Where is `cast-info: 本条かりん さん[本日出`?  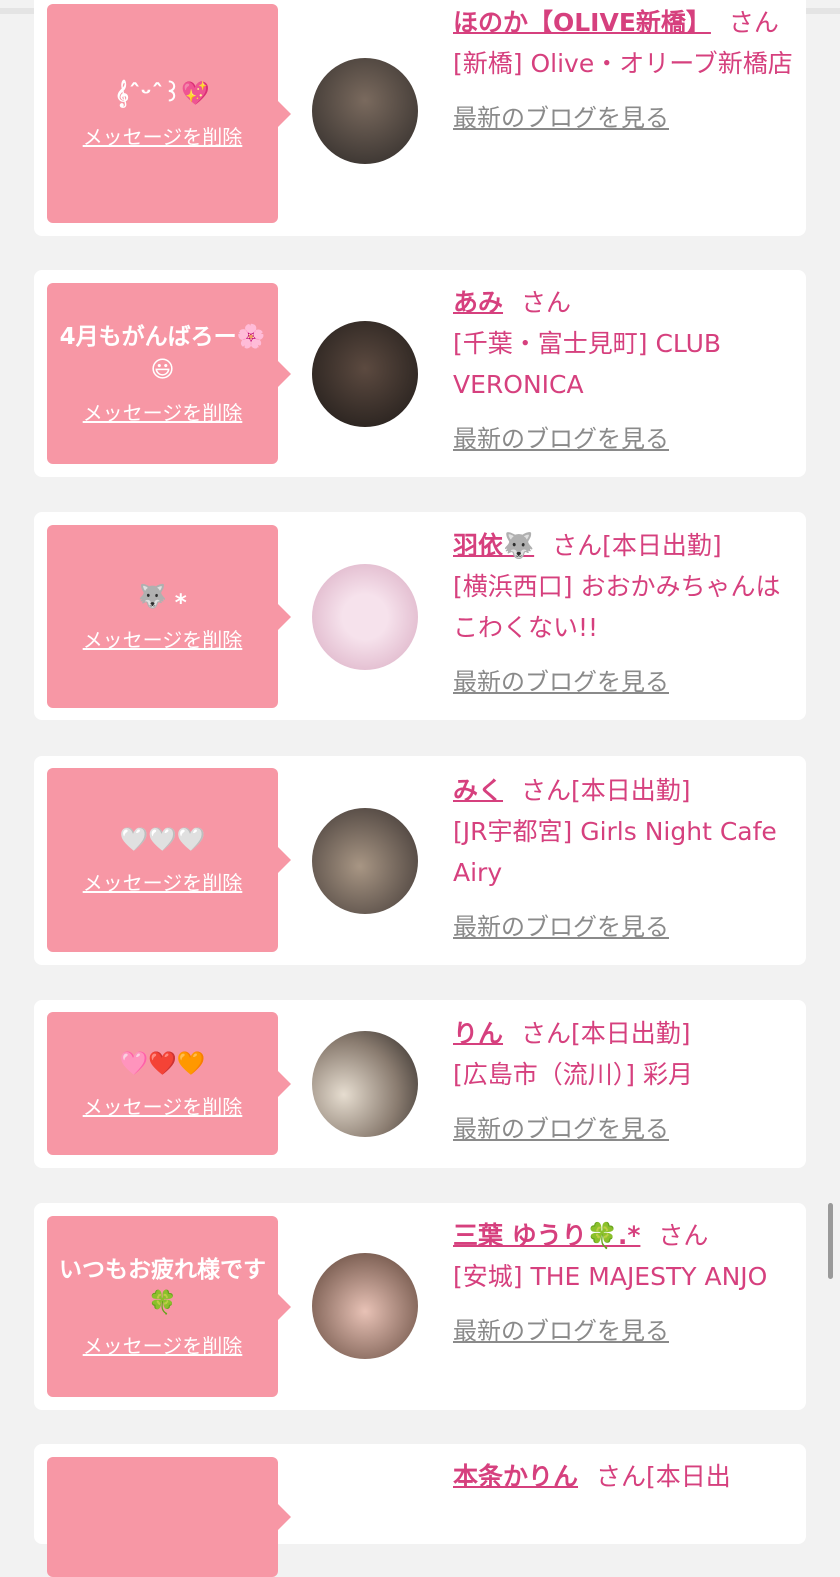 cast-info: 本条かりん さん[本日出 is located at coordinates (625, 1476).